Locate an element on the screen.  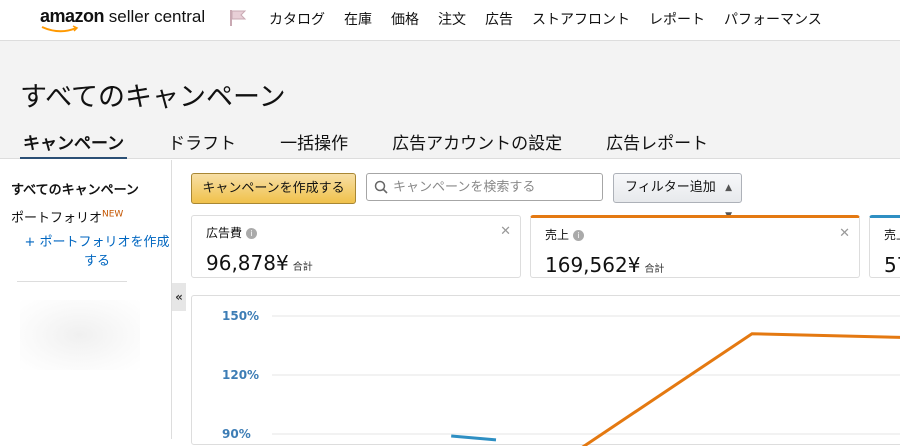
flag-icon is located at coordinates (238, 18).